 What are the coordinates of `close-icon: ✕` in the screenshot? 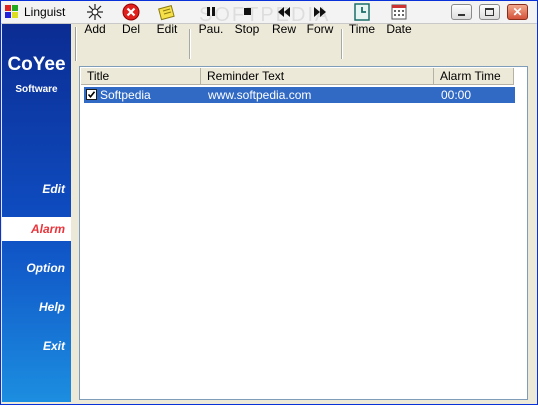 It's located at (517, 12).